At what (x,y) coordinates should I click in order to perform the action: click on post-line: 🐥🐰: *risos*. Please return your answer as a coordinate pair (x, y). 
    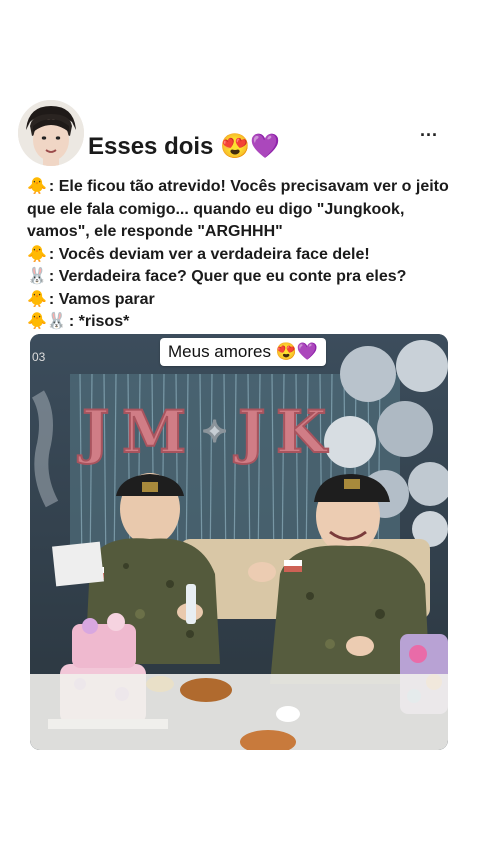
    Looking at the image, I should click on (242, 322).